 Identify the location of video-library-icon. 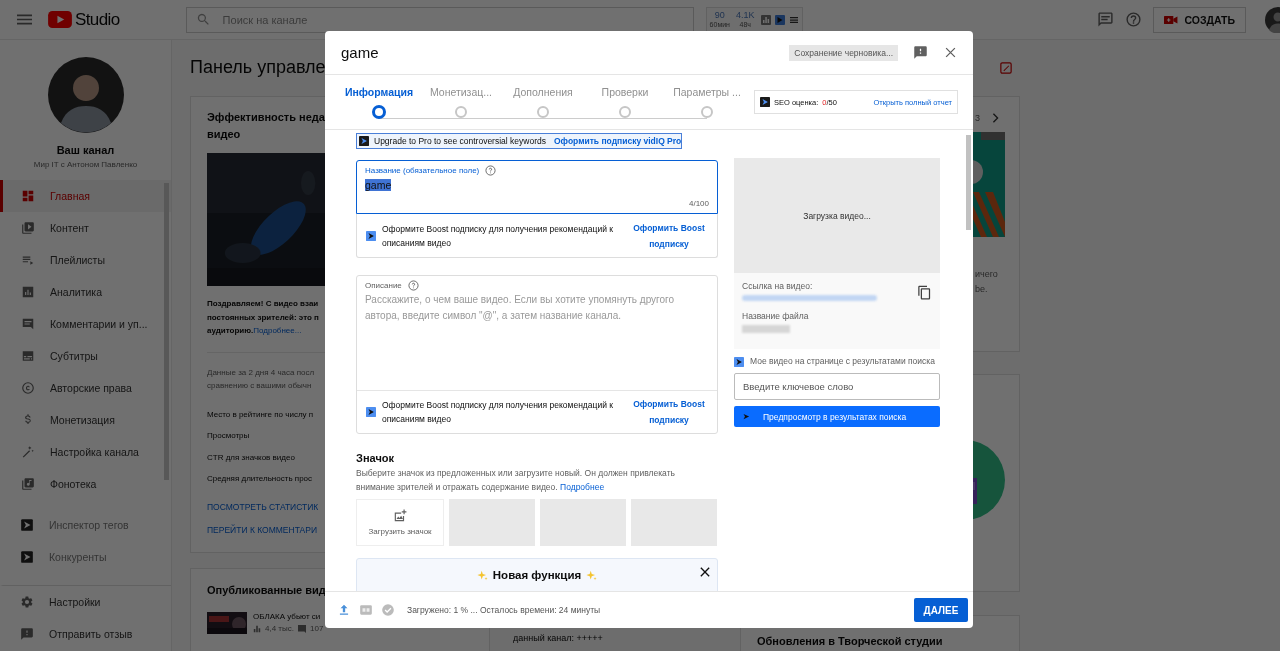
(28, 228).